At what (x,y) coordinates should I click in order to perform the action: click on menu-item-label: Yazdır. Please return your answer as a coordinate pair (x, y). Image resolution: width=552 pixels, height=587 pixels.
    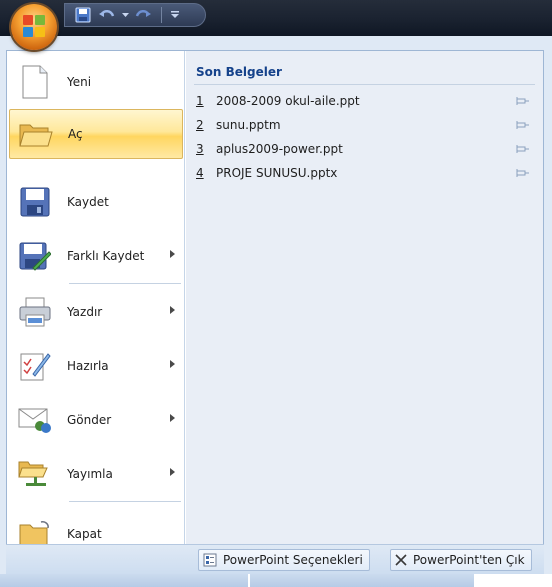
    Looking at the image, I should click on (85, 312).